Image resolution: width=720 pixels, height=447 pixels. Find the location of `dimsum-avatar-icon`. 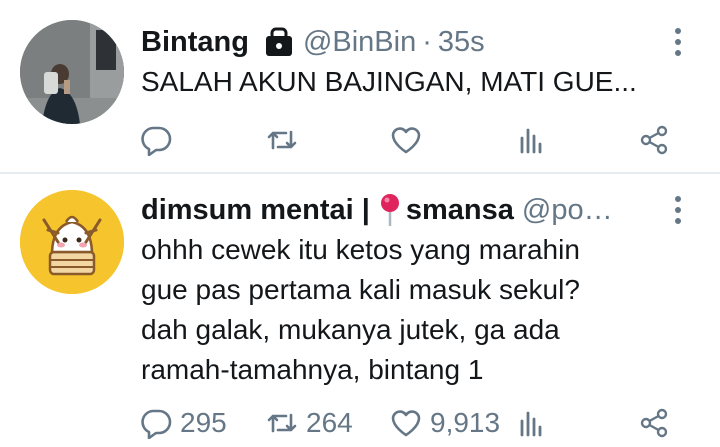

dimsum-avatar-icon is located at coordinates (72, 242).